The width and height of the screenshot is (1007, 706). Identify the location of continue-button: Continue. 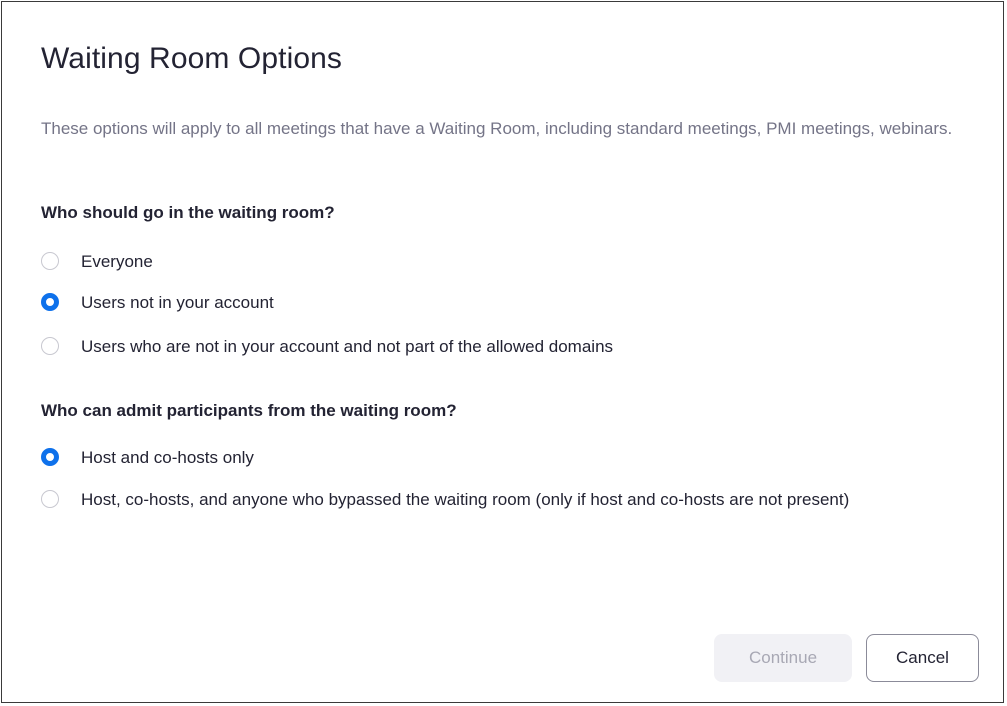
(783, 658).